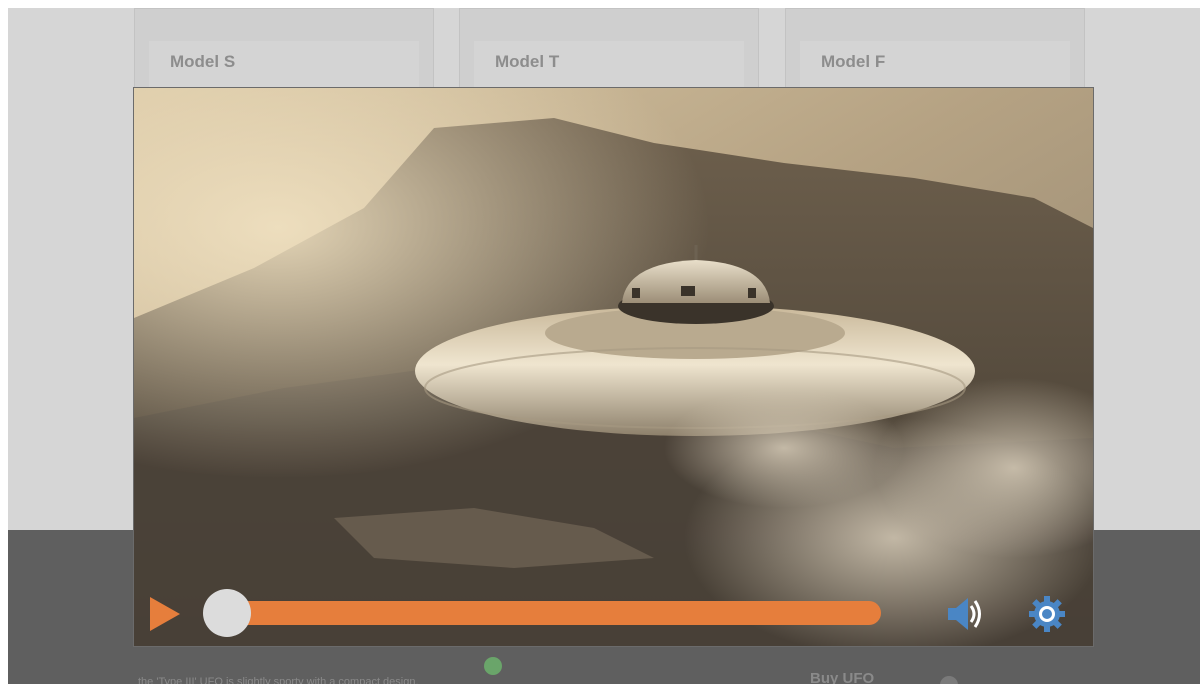  Describe the element at coordinates (842, 677) in the screenshot. I see `background-buy-label: Buy UFO` at that location.